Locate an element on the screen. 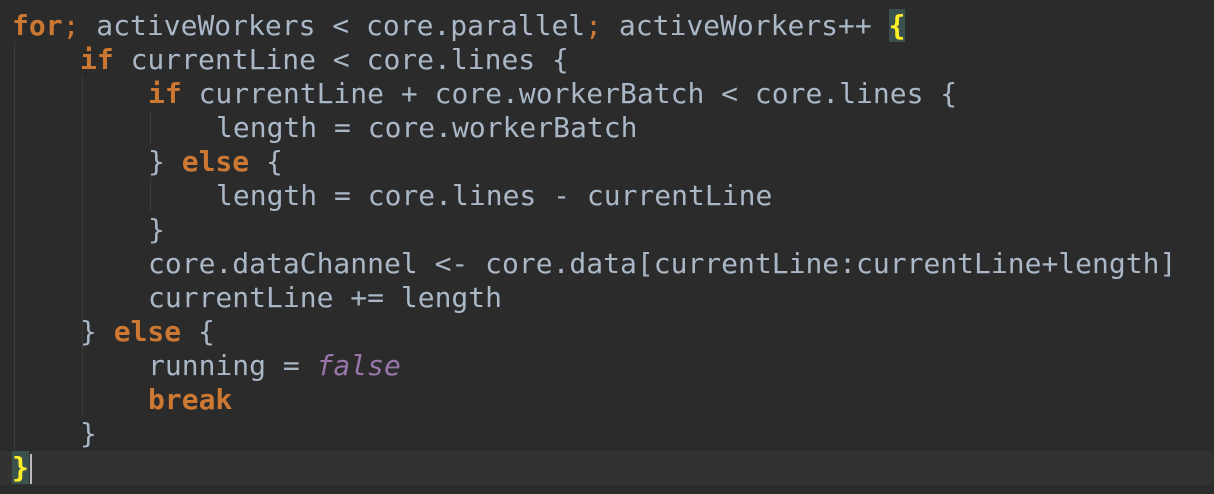 This screenshot has width=1214, height=494. code-line-12: break is located at coordinates (190, 400).